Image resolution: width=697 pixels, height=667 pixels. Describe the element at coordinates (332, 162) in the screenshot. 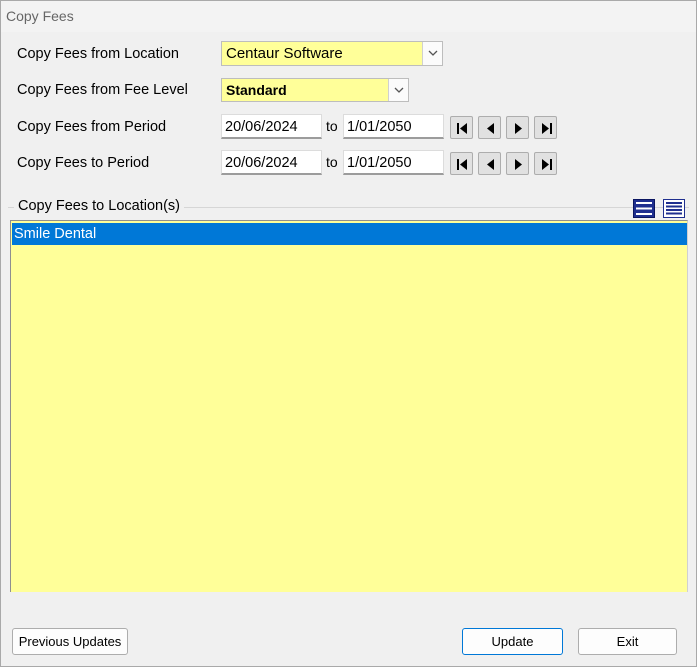

I see `to-period-to-label: to` at that location.